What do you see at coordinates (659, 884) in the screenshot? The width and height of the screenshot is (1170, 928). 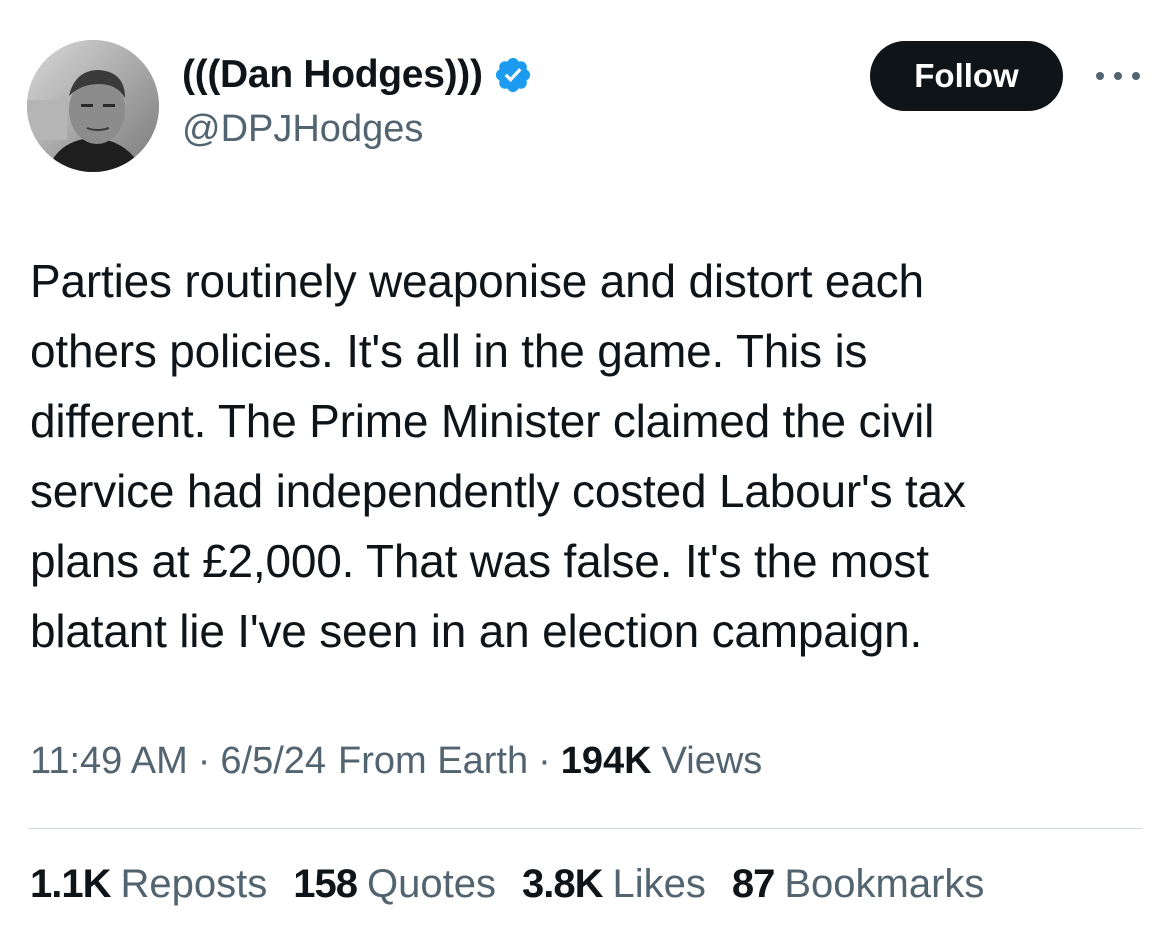 I see `likes-label: Likes` at bounding box center [659, 884].